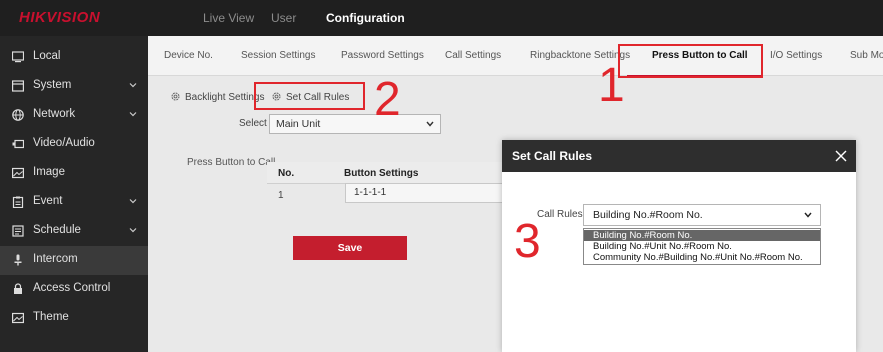 The image size is (883, 352). What do you see at coordinates (175, 96) in the screenshot?
I see `gear-icon` at bounding box center [175, 96].